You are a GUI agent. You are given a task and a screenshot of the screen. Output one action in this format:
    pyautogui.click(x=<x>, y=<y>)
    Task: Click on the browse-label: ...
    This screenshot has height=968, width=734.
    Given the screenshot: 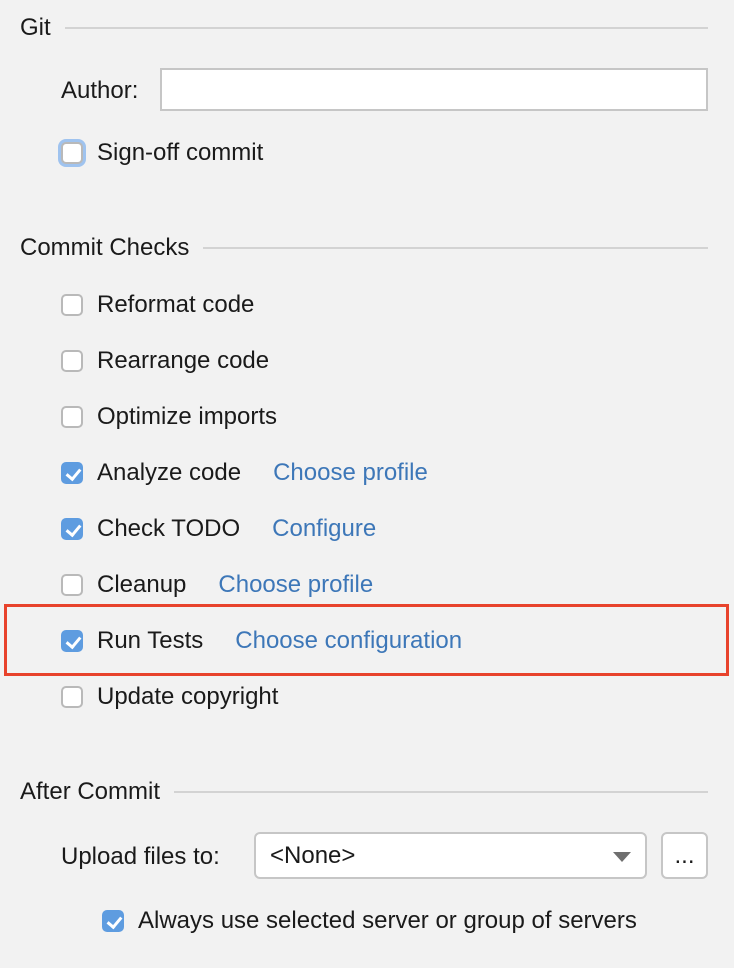 What is the action you would take?
    pyautogui.click(x=684, y=855)
    